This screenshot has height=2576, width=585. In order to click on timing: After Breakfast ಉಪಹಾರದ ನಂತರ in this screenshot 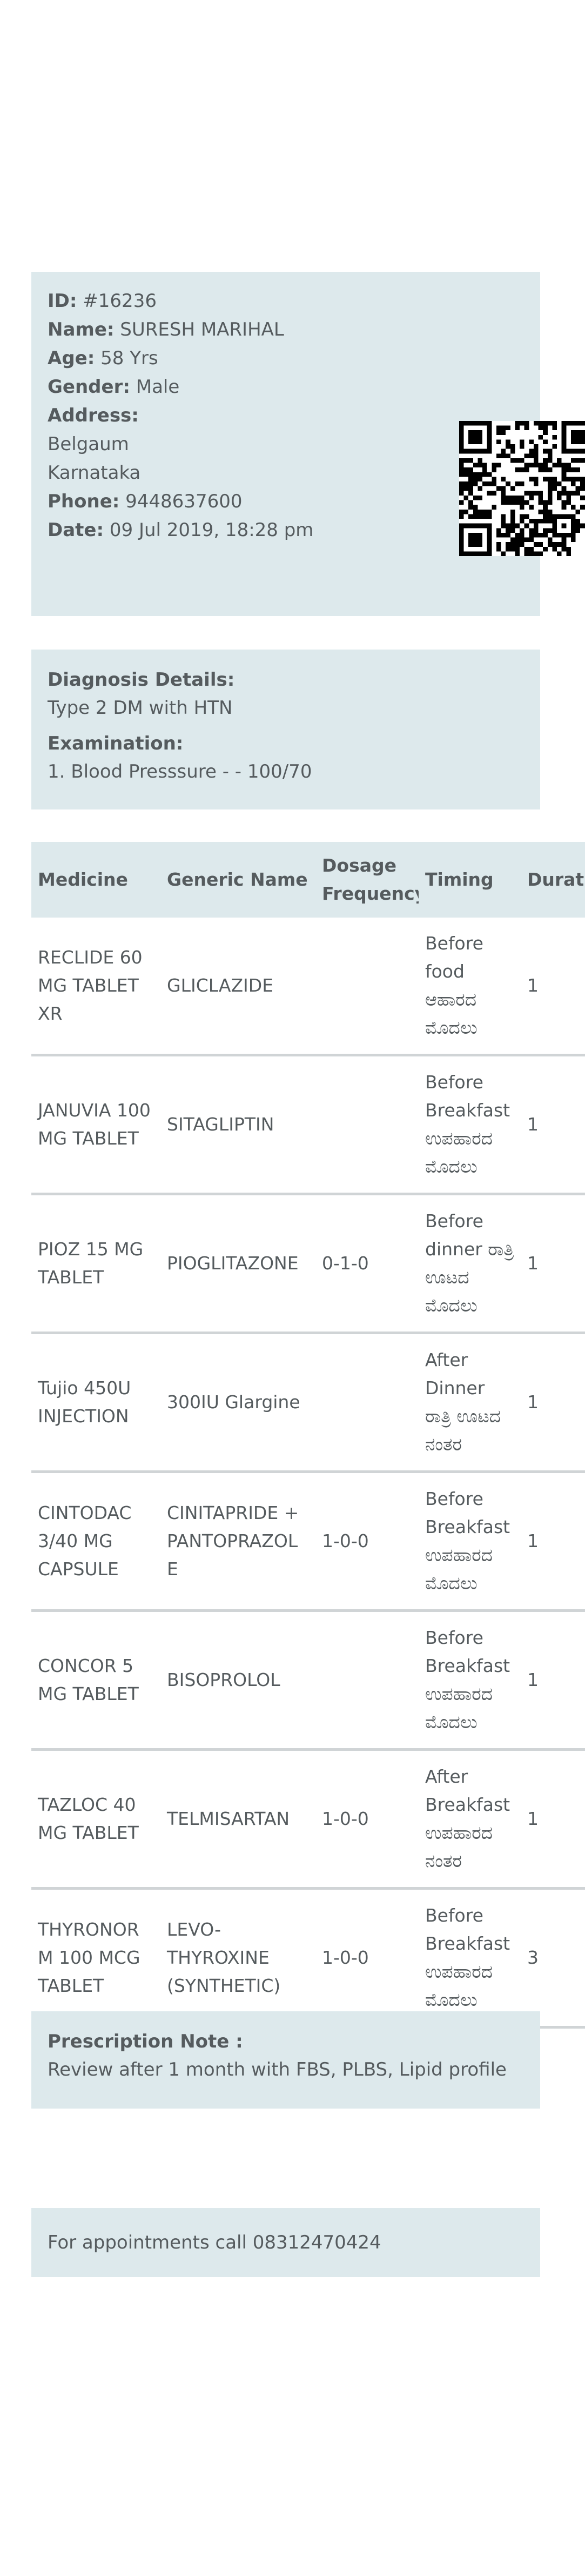, I will do `click(470, 1819)`.